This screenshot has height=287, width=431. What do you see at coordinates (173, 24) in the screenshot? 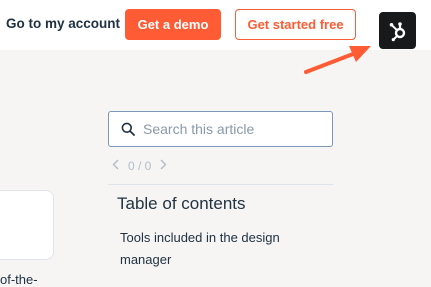
I see `get-a-demo-button: Get a demo` at bounding box center [173, 24].